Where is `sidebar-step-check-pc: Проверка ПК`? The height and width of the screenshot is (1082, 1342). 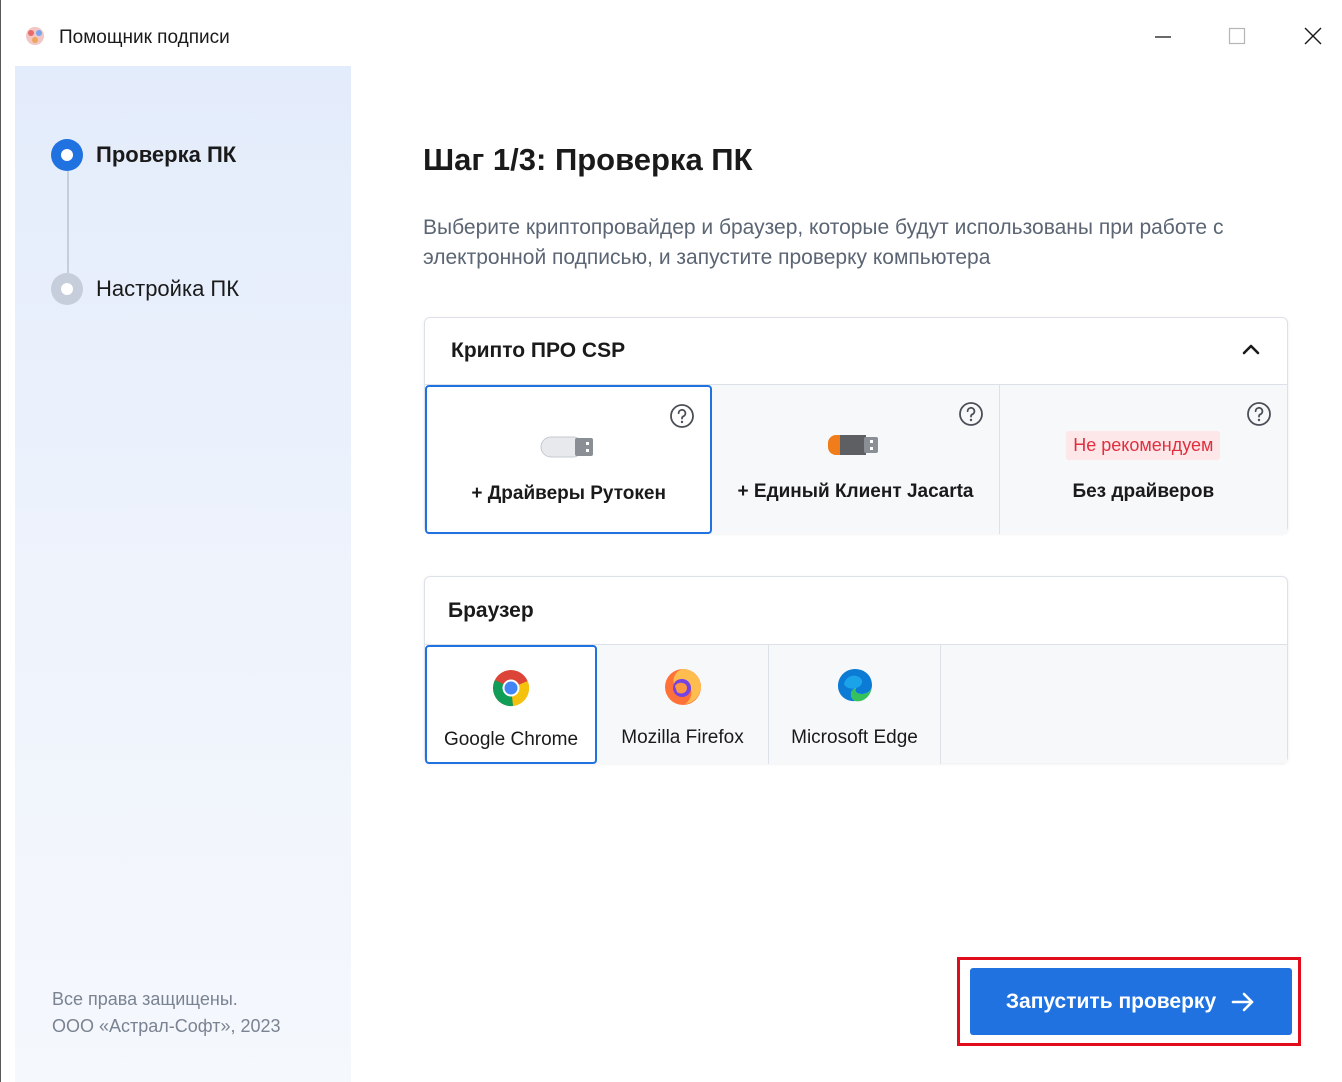 sidebar-step-check-pc: Проверка ПК is located at coordinates (143, 155).